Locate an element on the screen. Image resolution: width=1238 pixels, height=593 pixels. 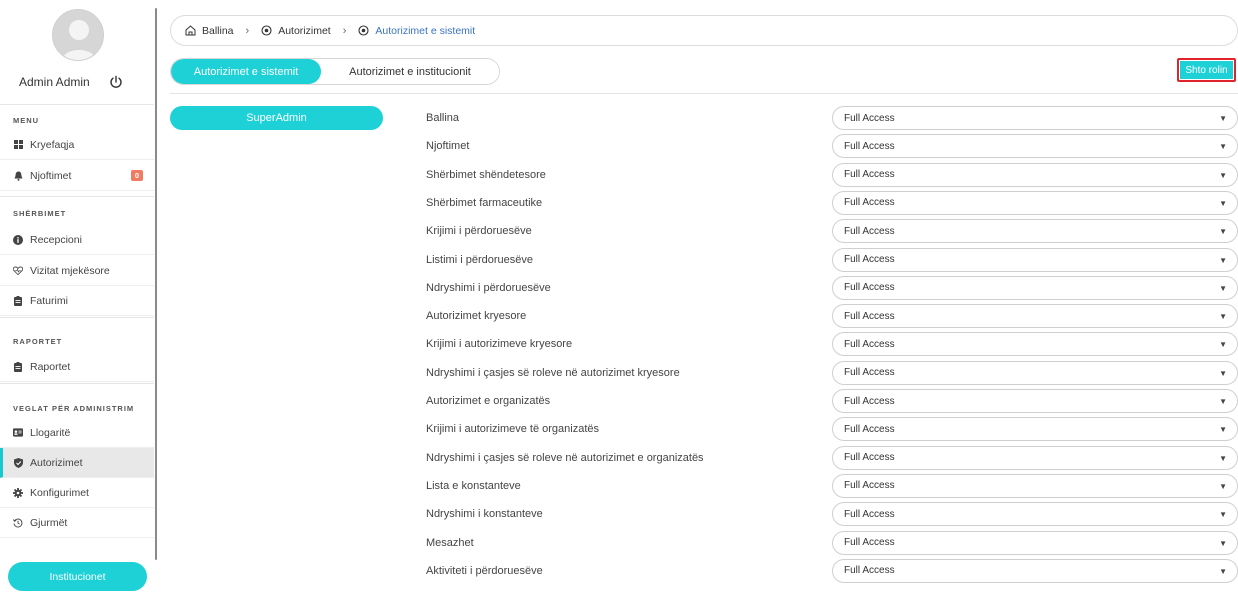
permission-label: Listimi i përdoruesëve is located at coordinates (479, 259).